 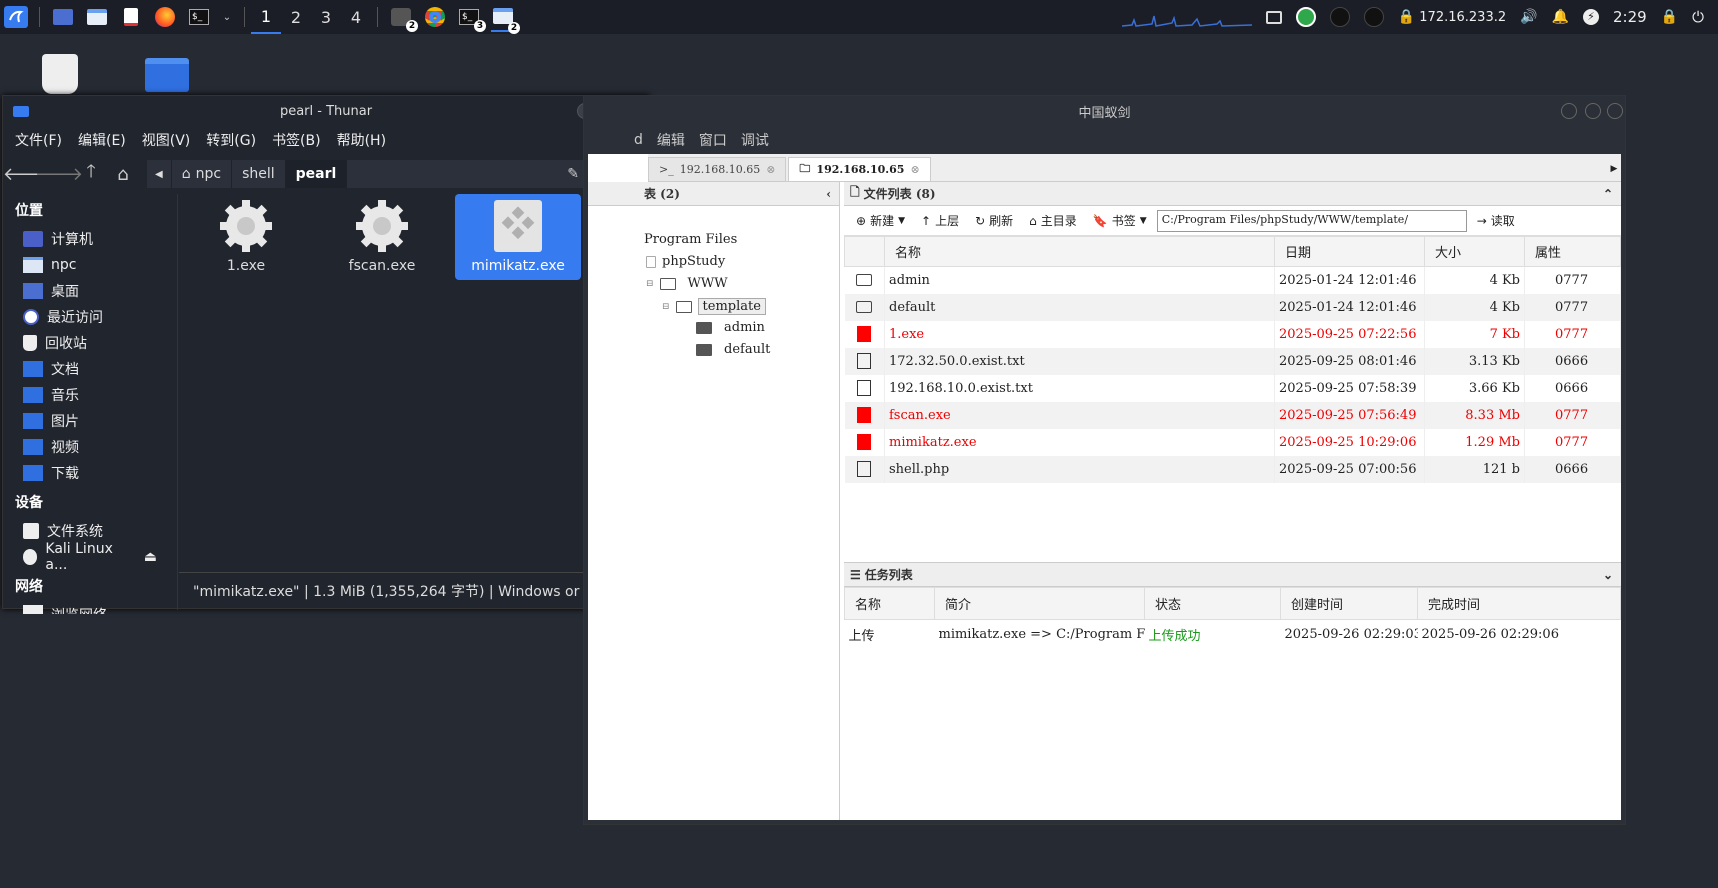 What do you see at coordinates (1349, 251) in the screenshot?
I see `col-date: 日期` at bounding box center [1349, 251].